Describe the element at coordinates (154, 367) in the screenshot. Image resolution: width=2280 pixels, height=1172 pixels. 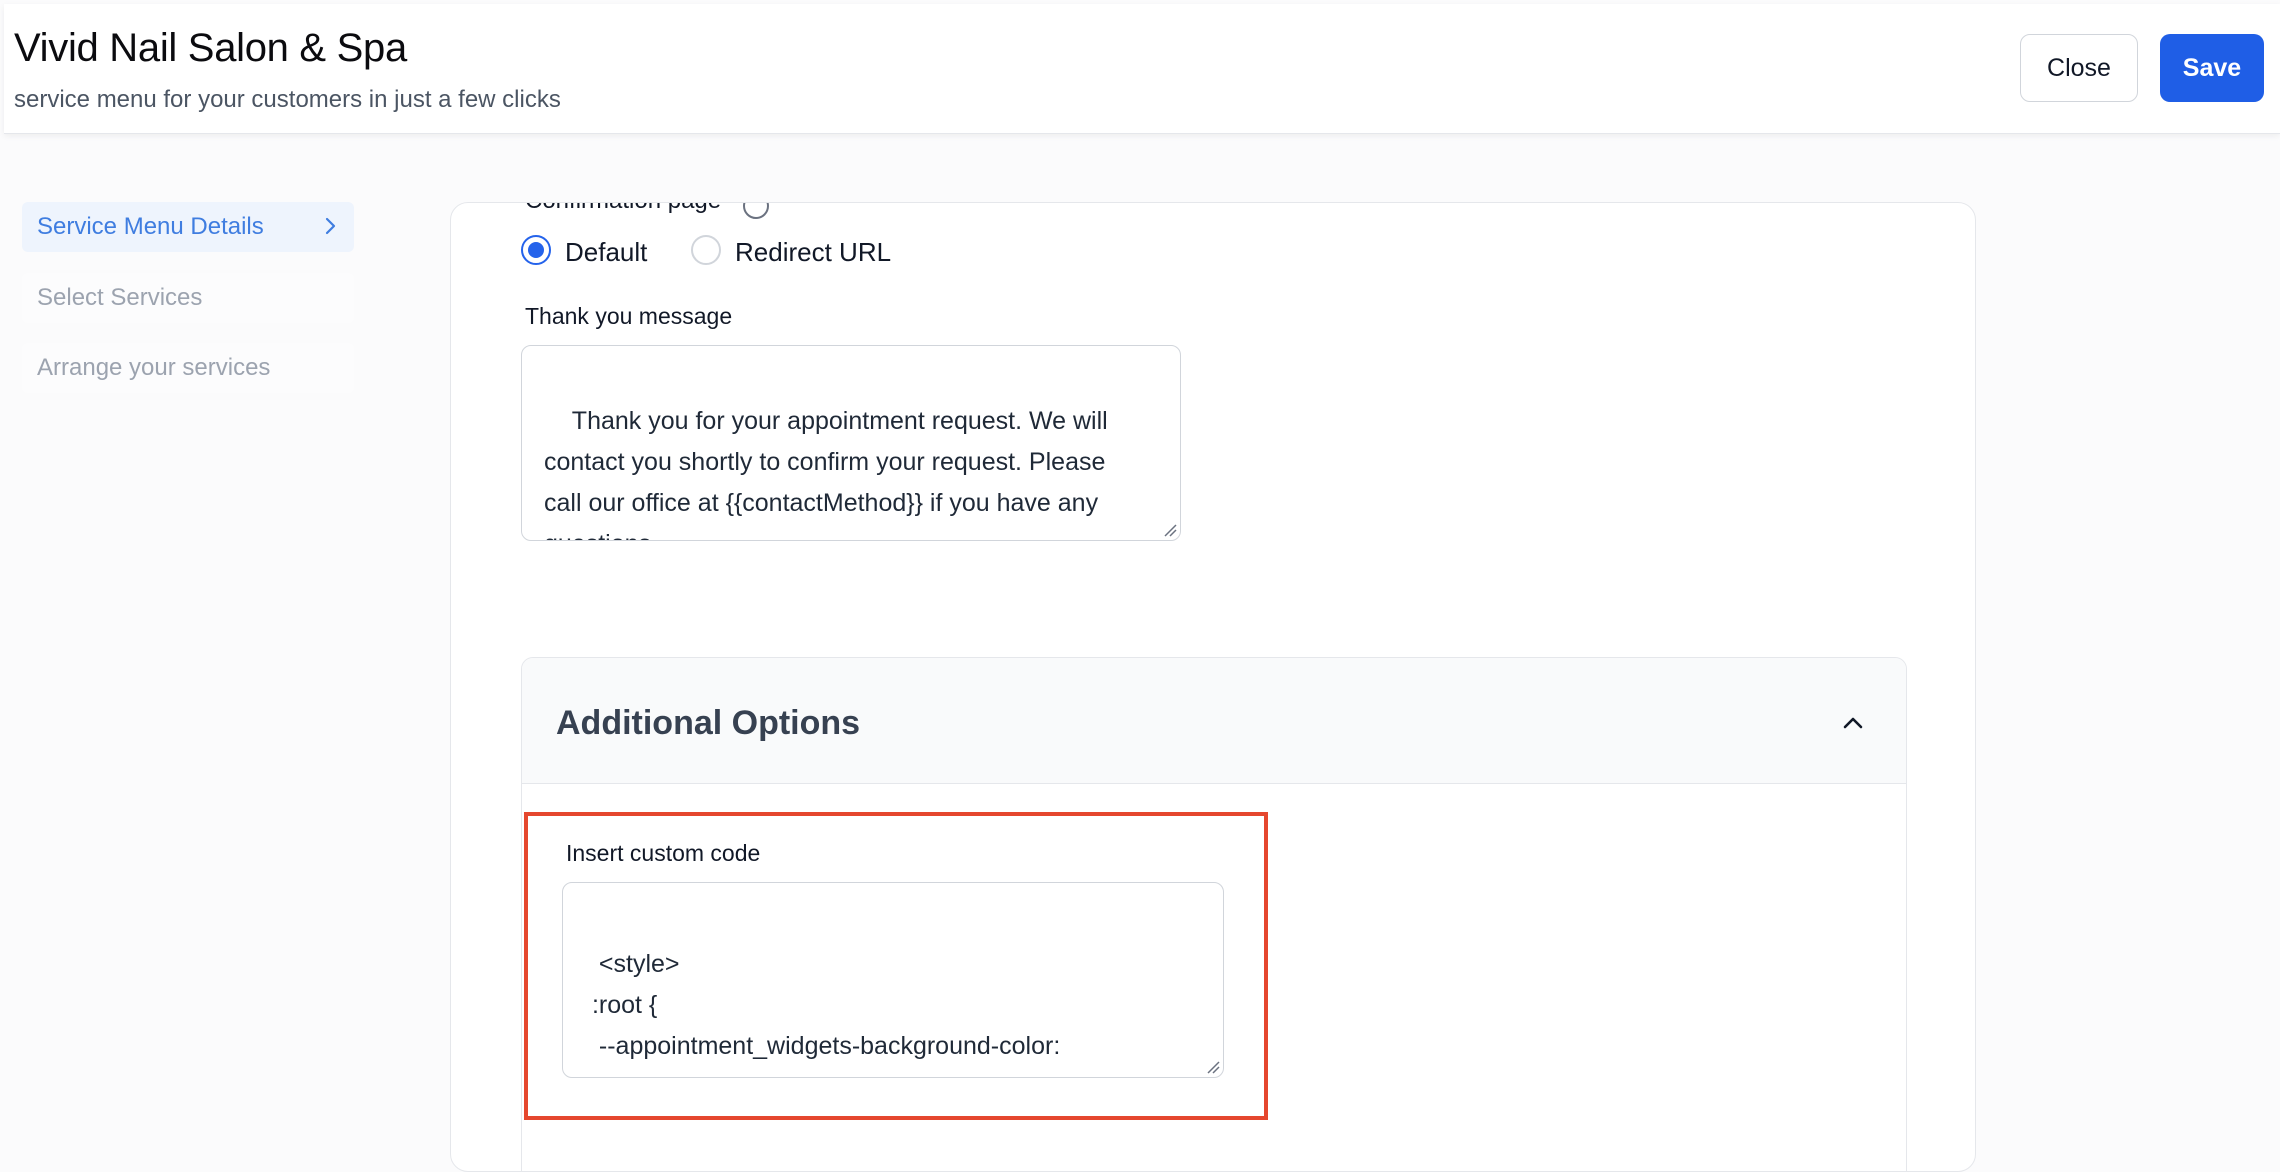
I see `sidebar-item-label: Arrange your services` at that location.